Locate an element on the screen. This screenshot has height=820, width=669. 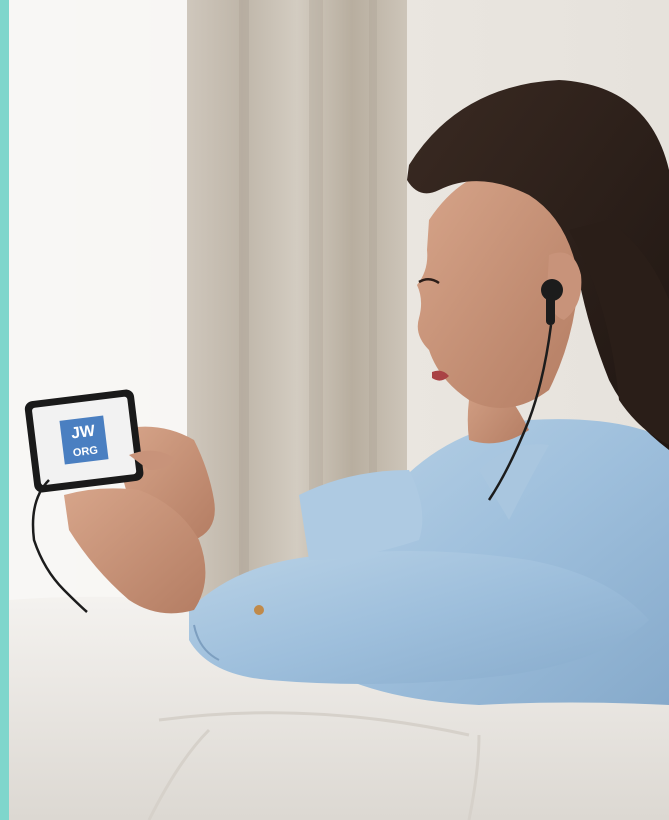
cuff-button is located at coordinates (259, 610).